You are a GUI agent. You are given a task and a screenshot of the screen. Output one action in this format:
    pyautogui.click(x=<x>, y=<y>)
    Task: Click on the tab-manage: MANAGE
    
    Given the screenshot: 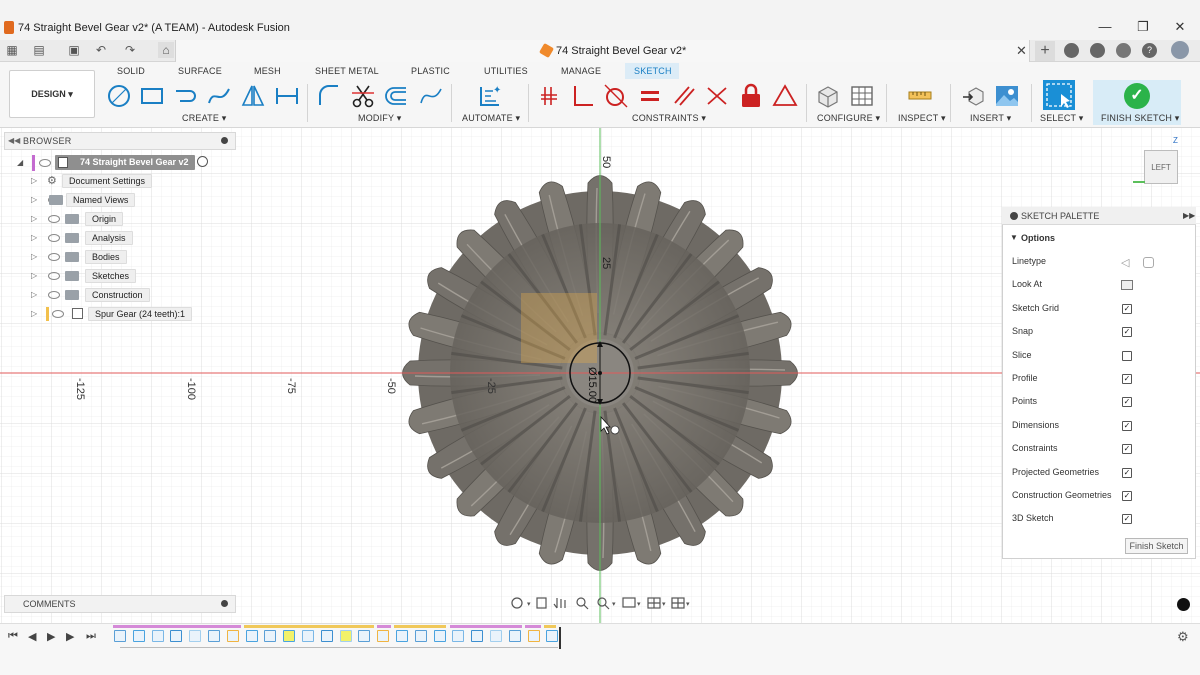 What is the action you would take?
    pyautogui.click(x=581, y=71)
    